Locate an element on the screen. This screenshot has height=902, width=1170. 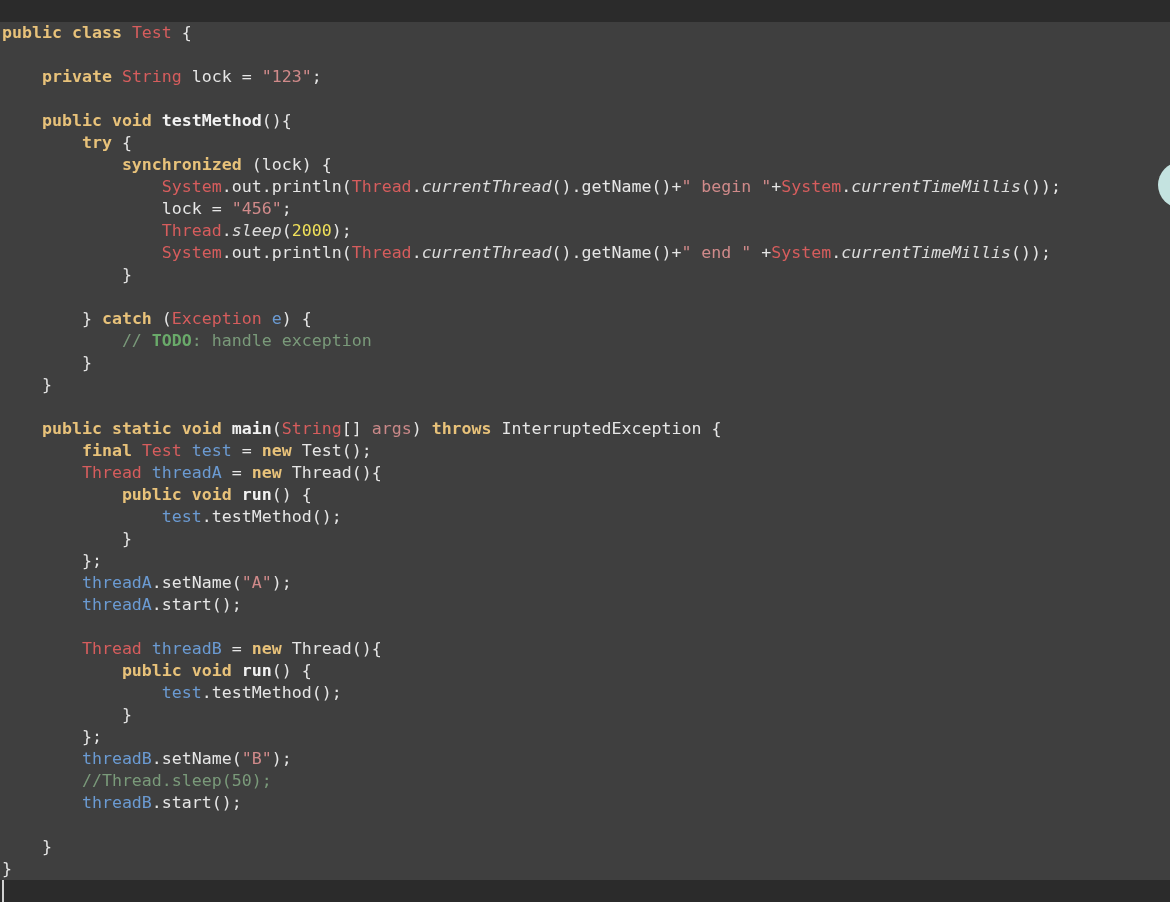
code-line: threadA.setName("A"); is located at coordinates (186, 583).